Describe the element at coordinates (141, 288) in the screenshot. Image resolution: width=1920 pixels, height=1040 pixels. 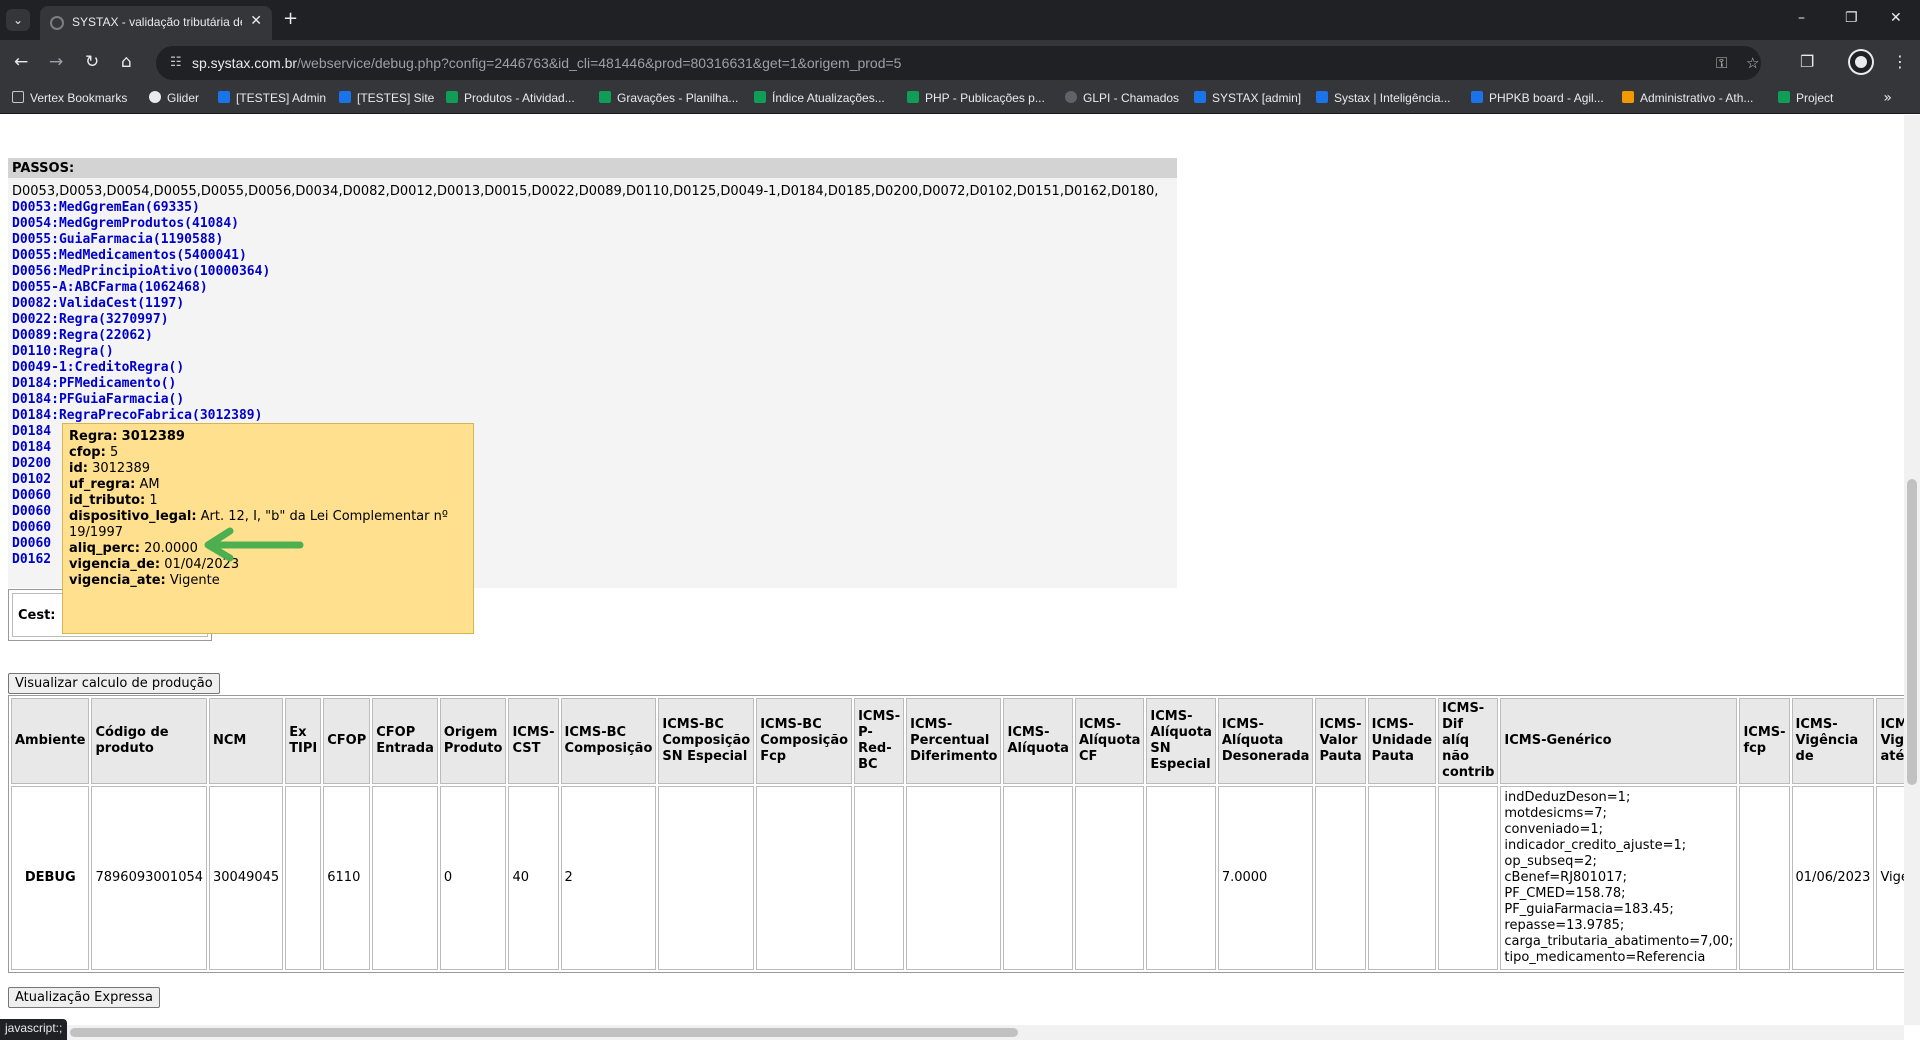
I see `step-link: D0055-A:ABCFarma(1062468)` at that location.